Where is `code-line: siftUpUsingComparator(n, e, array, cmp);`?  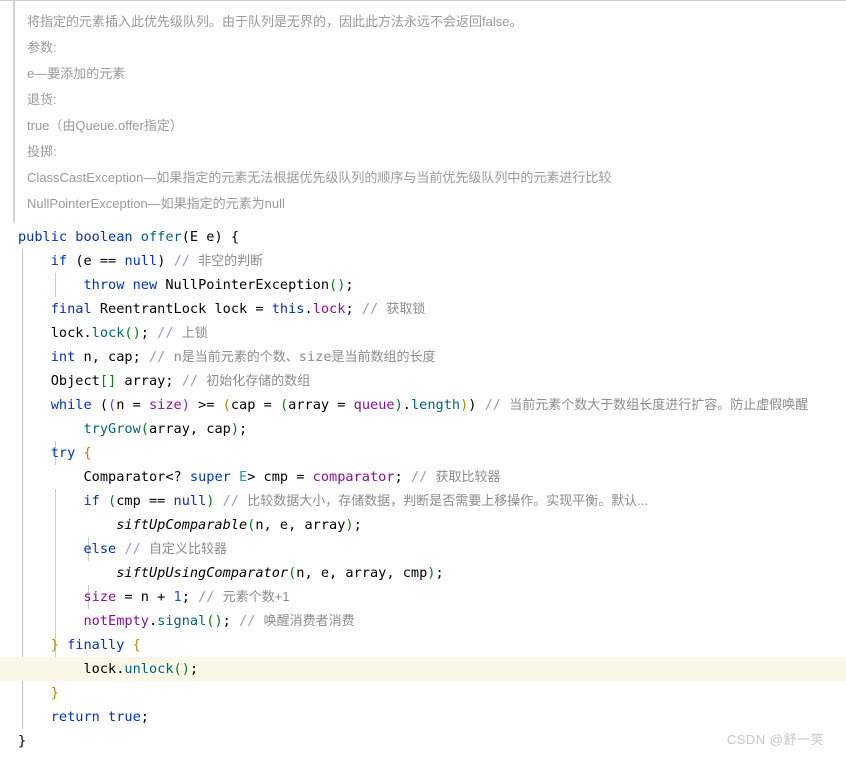 code-line: siftUpUsingComparator(n, e, array, cmp); is located at coordinates (423, 573).